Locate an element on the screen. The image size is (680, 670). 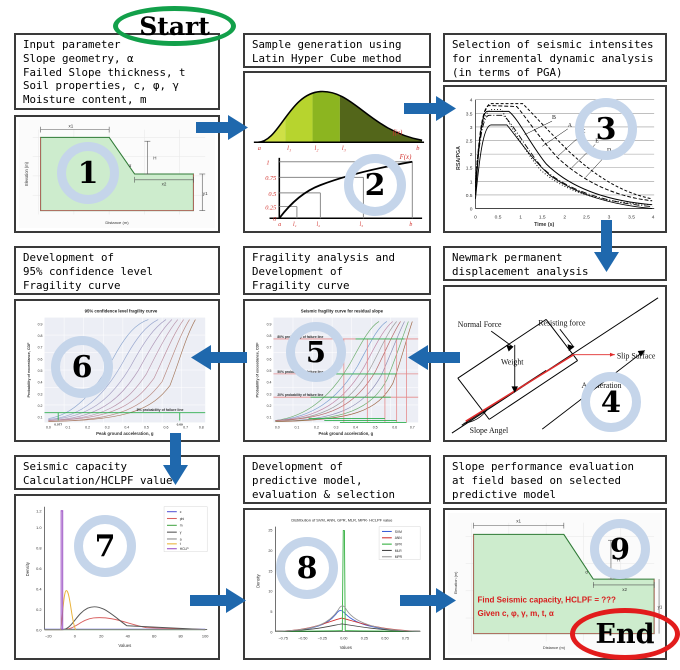
svg-text: 2 is located at coordinates (564, 217).